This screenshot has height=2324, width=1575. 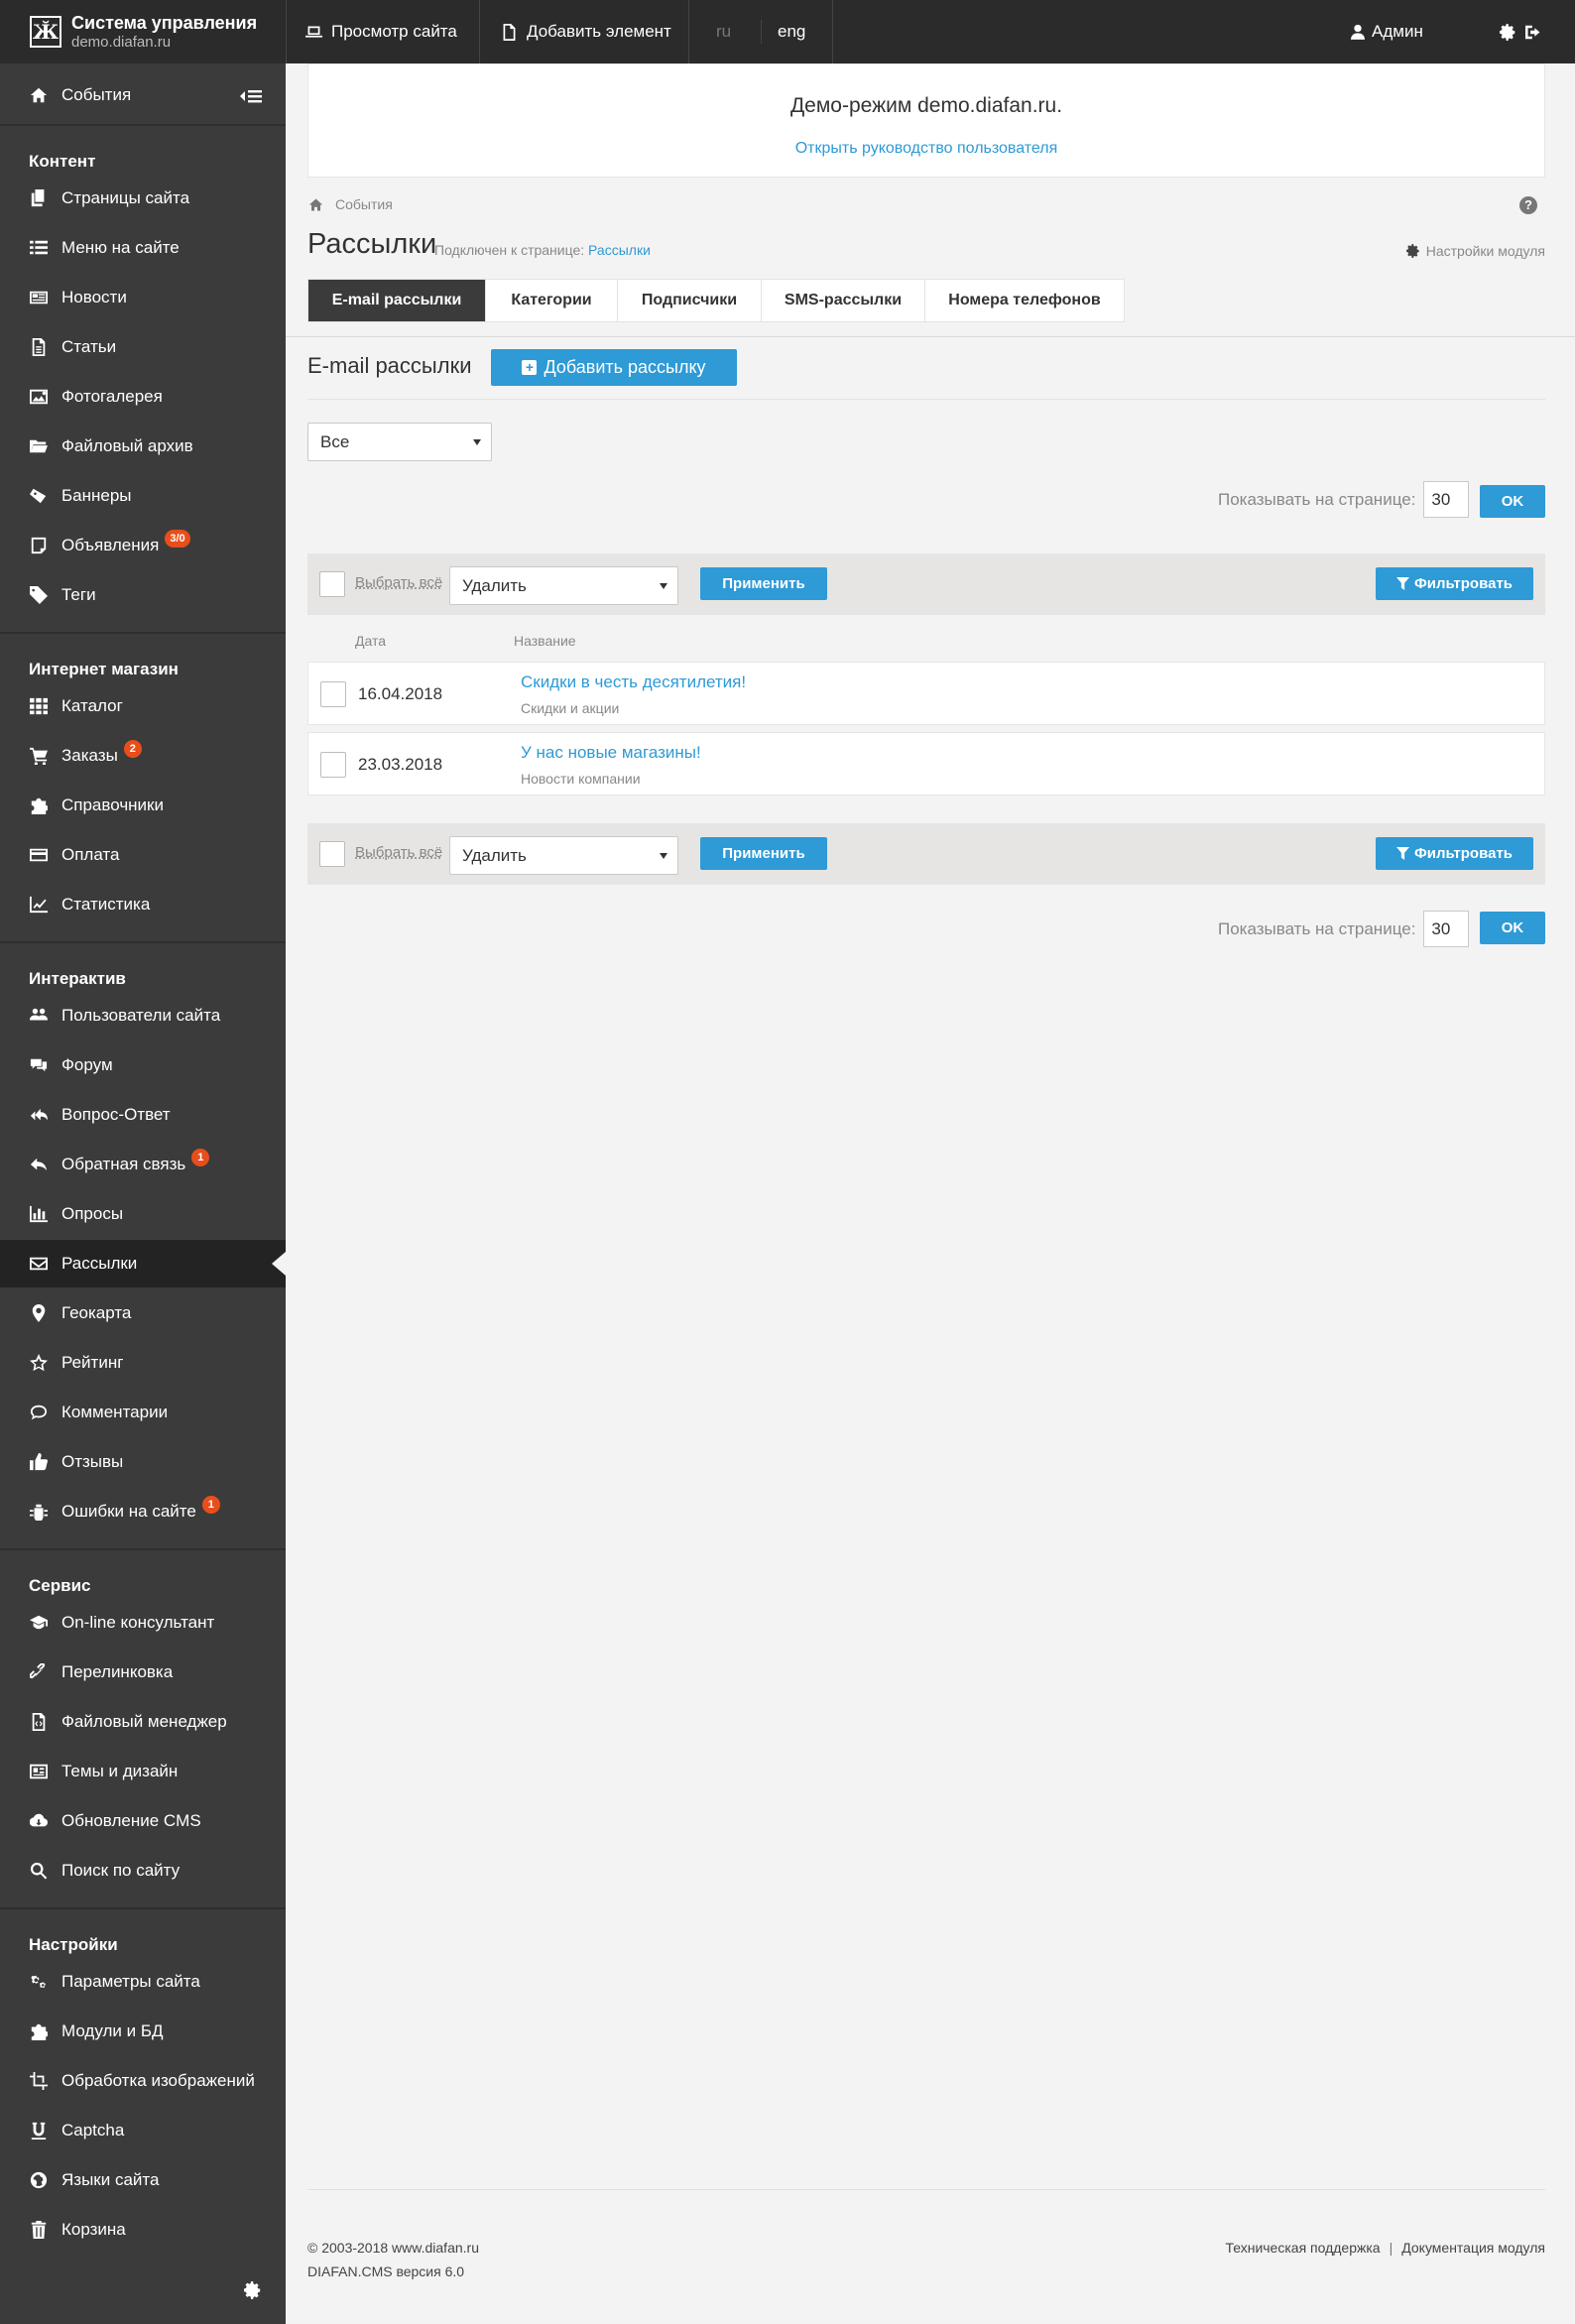 I want to click on docs-link: Документация модуля, so click(x=1473, y=2248).